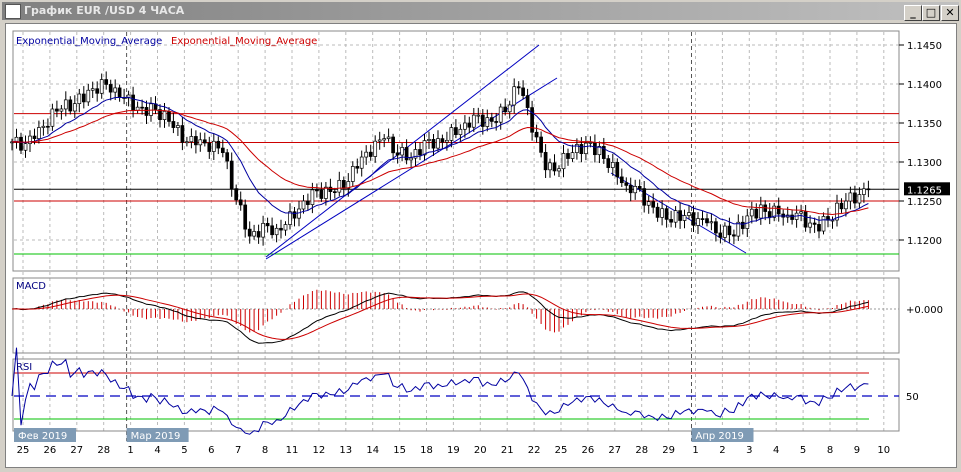  What do you see at coordinates (776, 450) in the screenshot?
I see `date-label: 4` at bounding box center [776, 450].